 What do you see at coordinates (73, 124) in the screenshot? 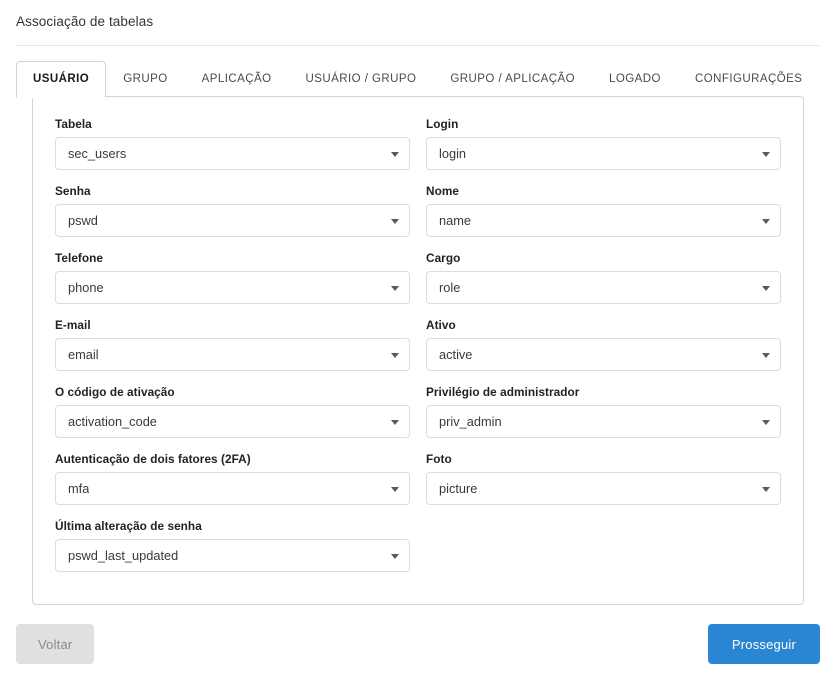
I see `field-label: Tabela` at bounding box center [73, 124].